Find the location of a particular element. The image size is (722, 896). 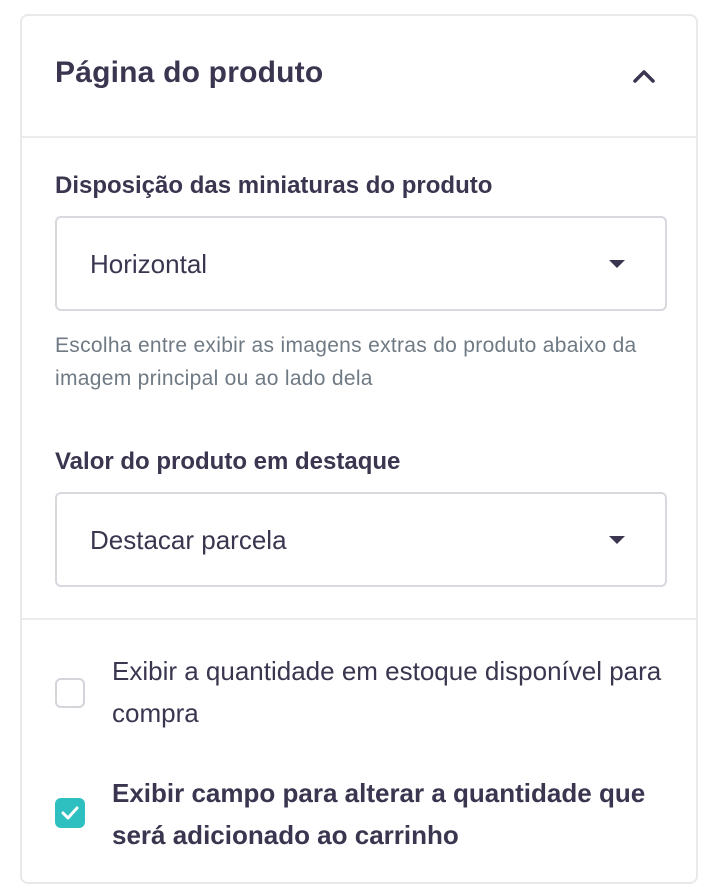

price-highlight-select: Destacar parcela is located at coordinates (361, 539).